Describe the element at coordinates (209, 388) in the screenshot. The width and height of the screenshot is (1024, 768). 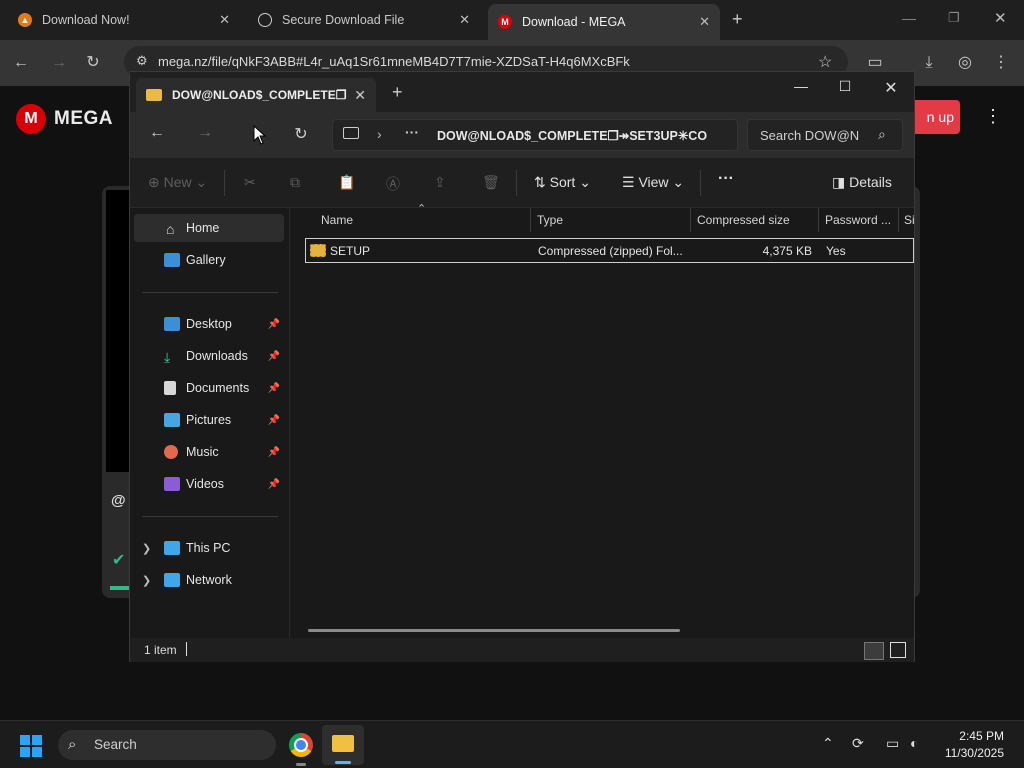
I see `sidebar-item-documents: Documents 📌` at that location.